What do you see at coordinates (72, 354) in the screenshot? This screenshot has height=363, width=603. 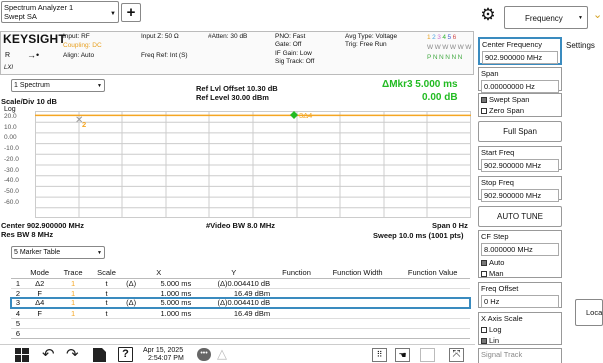 I see `redo-icon: ↷` at bounding box center [72, 354].